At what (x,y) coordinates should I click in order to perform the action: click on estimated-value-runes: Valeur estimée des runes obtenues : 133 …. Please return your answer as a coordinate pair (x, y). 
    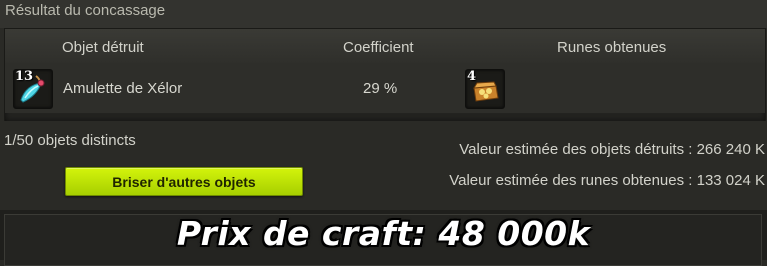
    Looking at the image, I should click on (607, 180).